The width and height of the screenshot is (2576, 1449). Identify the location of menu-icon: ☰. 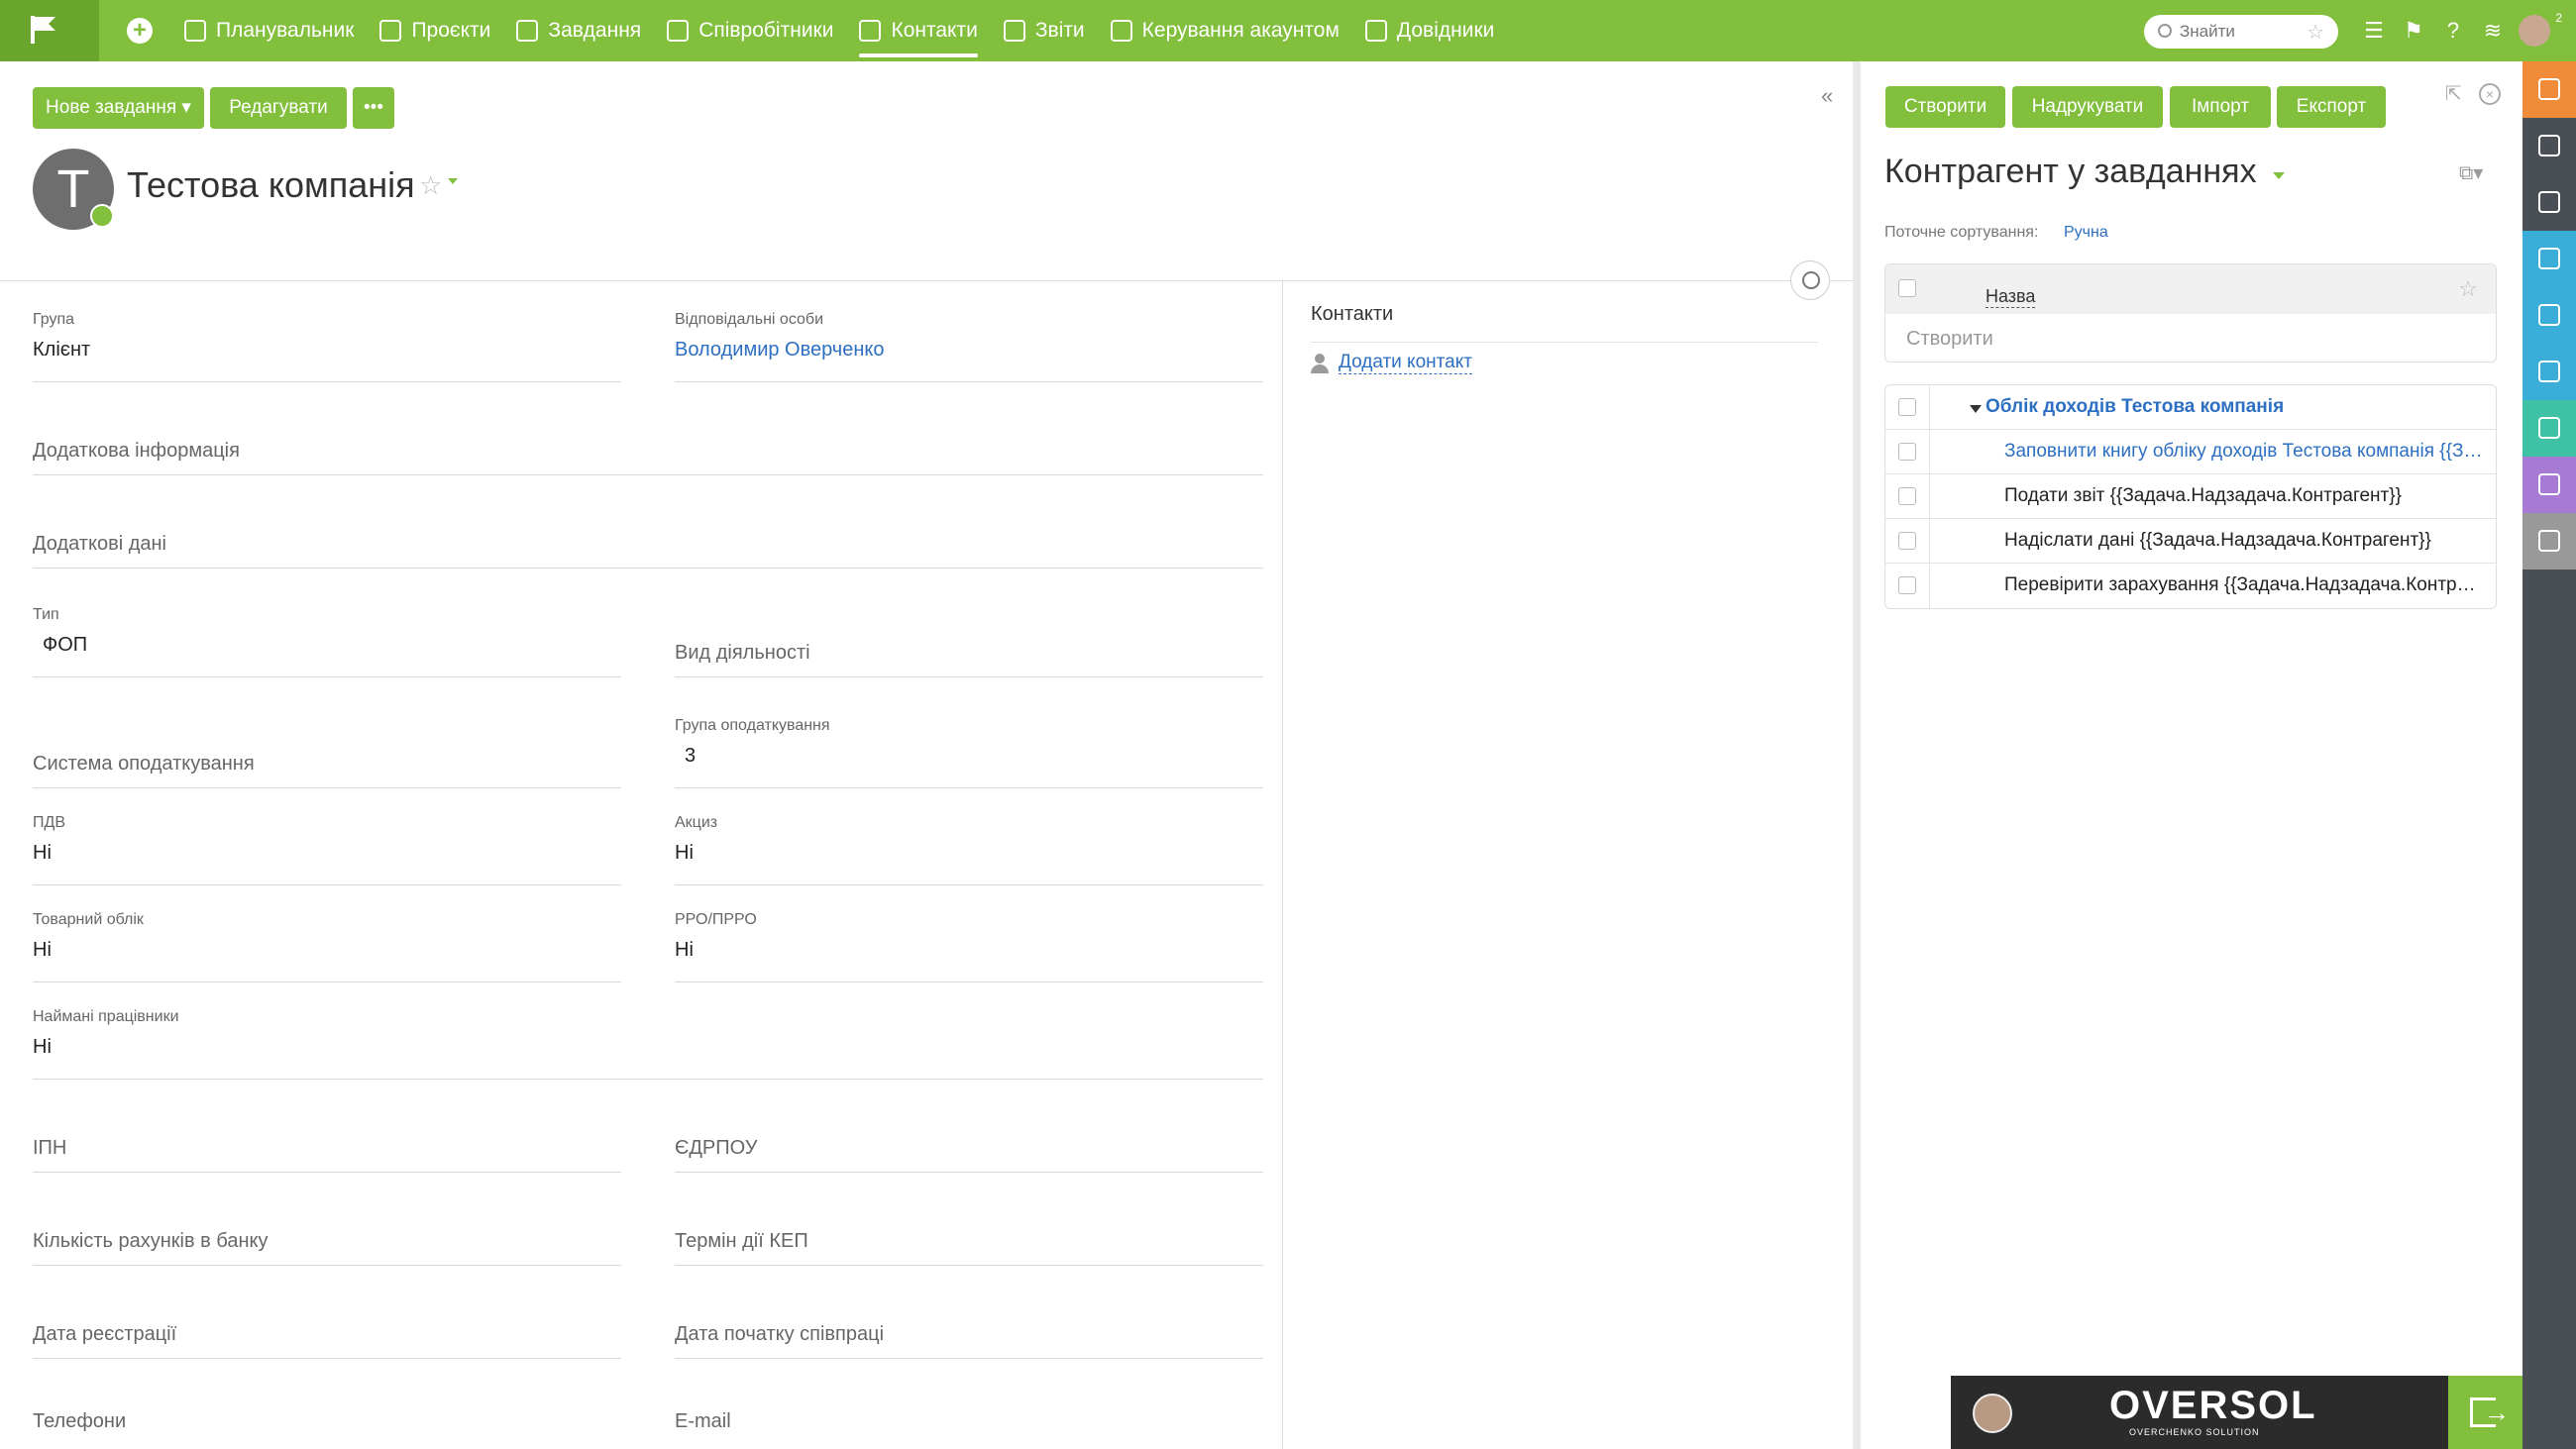
(2374, 31).